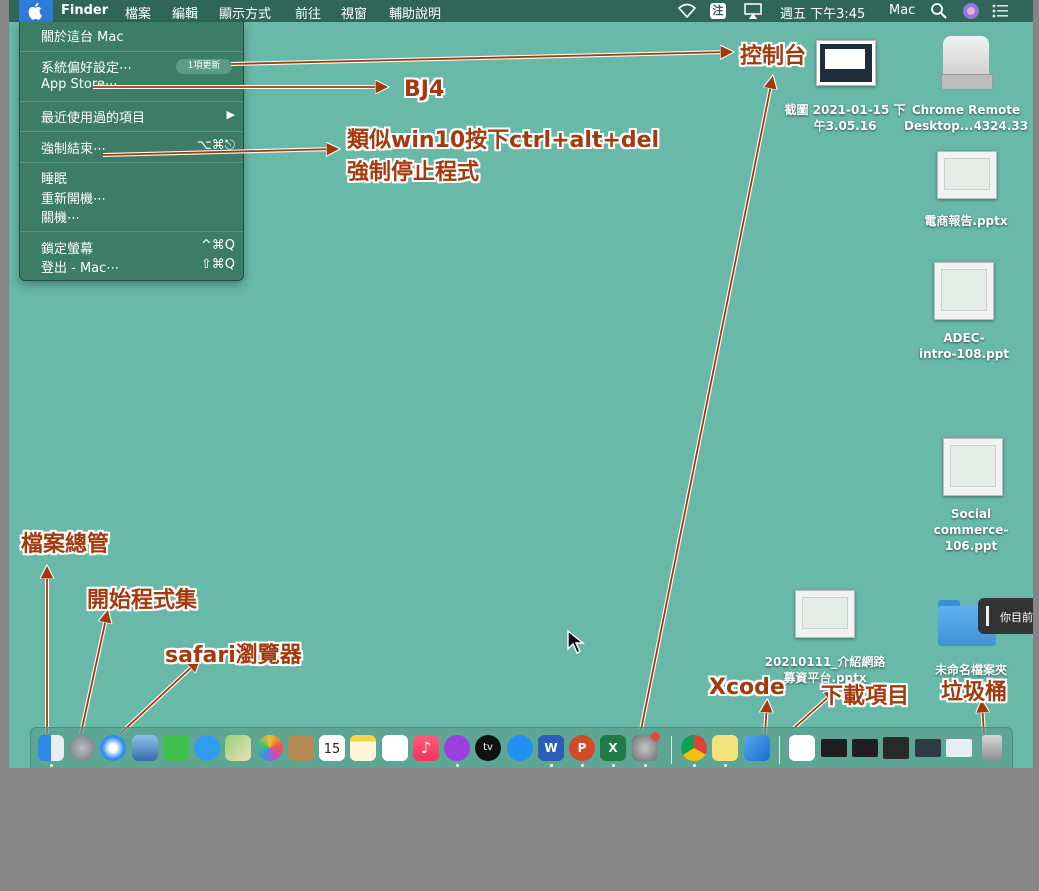 The width and height of the screenshot is (1039, 891). Describe the element at coordinates (928, 748) in the screenshot. I see `download-4-icon` at that location.